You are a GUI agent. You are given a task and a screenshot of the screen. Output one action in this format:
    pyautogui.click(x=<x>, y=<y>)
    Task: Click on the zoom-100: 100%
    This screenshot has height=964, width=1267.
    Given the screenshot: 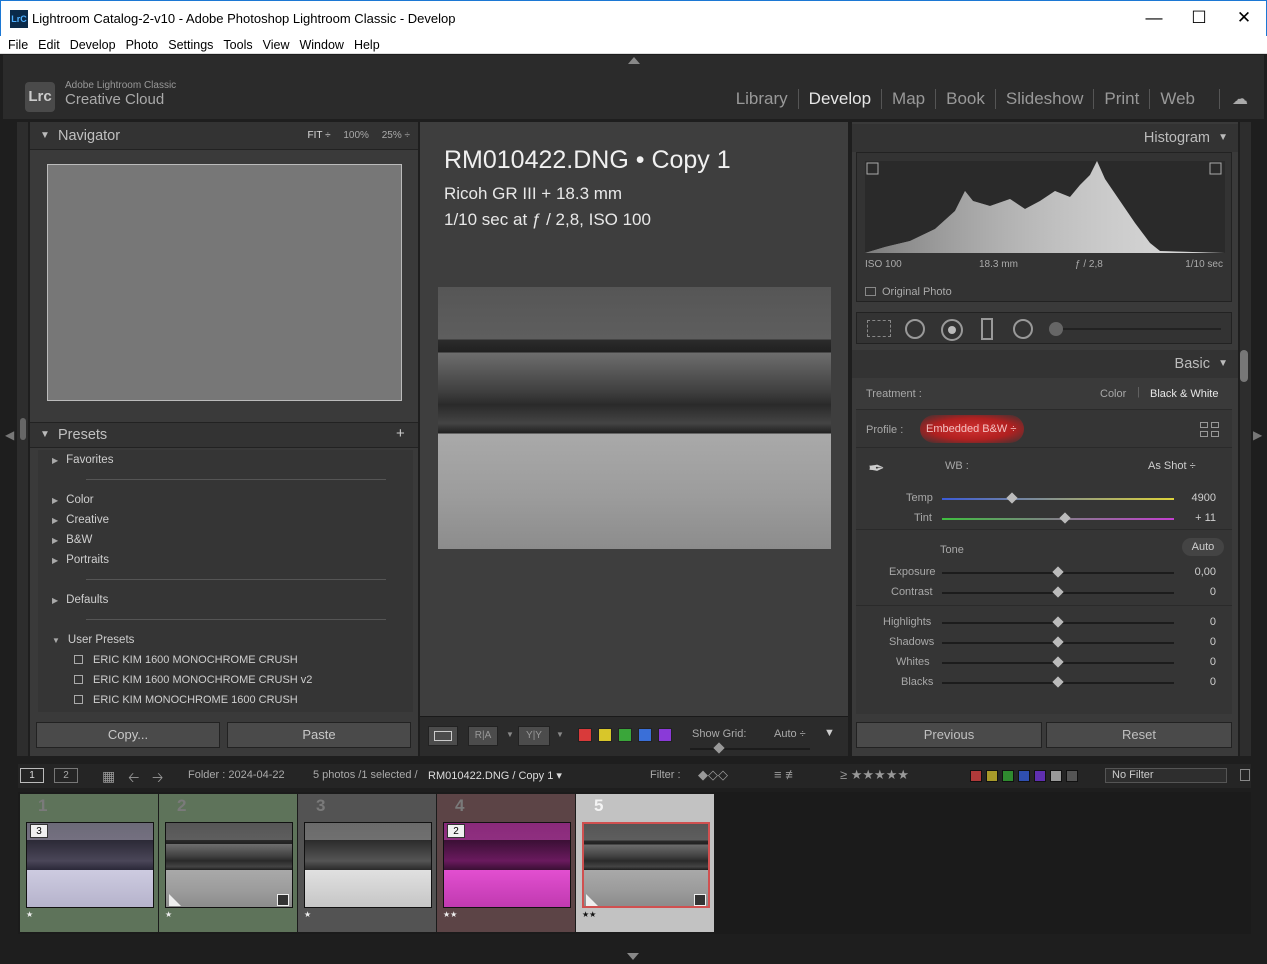 What is the action you would take?
    pyautogui.click(x=356, y=135)
    